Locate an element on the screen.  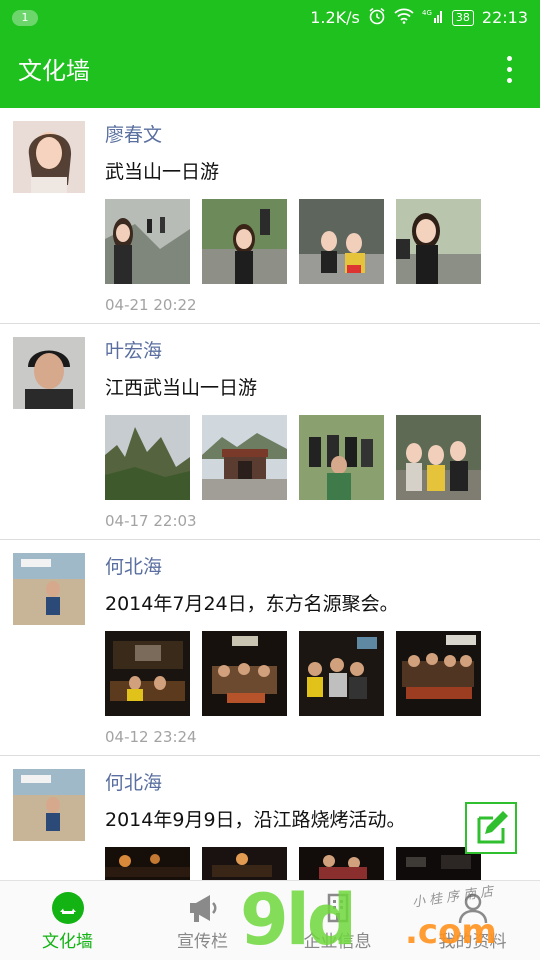
overflow-menu-icon is located at coordinates (509, 72).